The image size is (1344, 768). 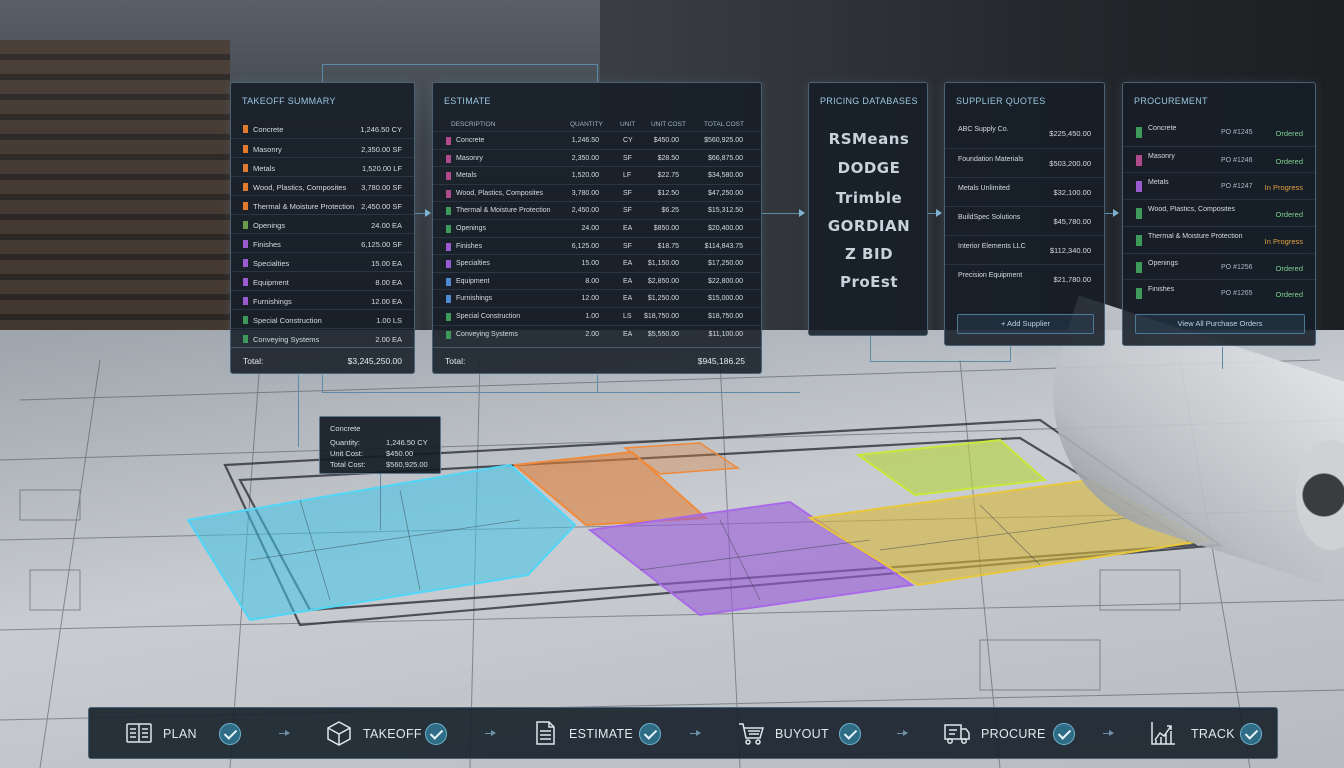 I want to click on takeoff-row: Thermal & Moisture Protection 2,450.00 SF, so click(x=322, y=204).